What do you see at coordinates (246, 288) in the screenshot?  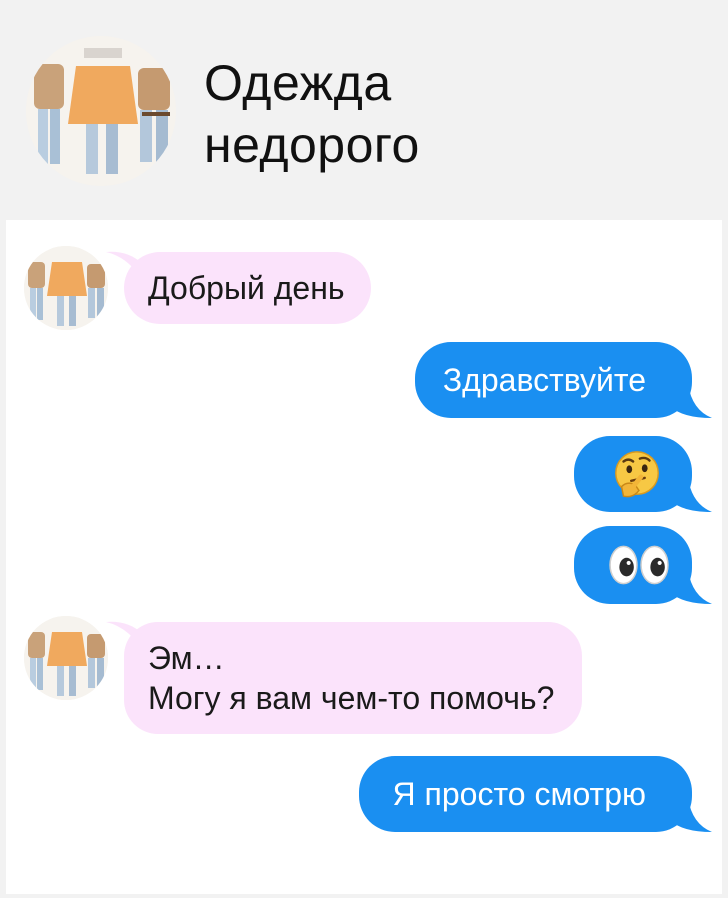 I see `message-text: Добрый день` at bounding box center [246, 288].